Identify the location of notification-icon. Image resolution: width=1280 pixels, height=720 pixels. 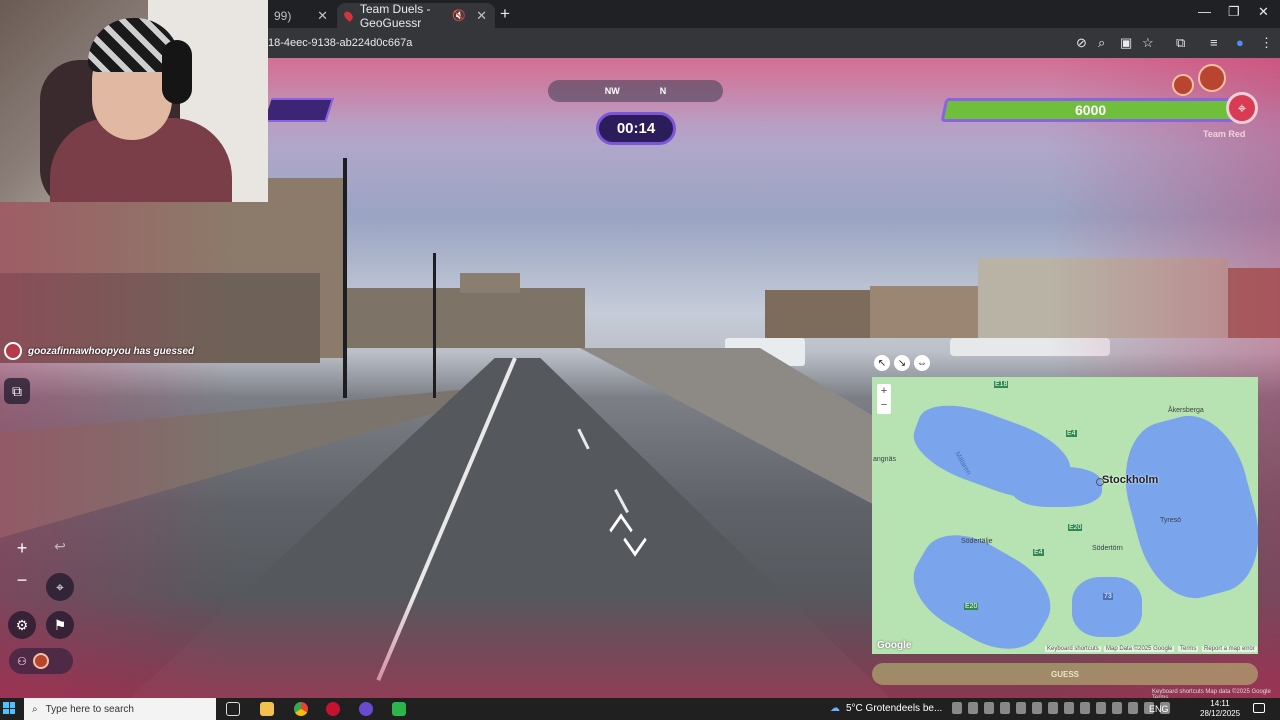
(1259, 708).